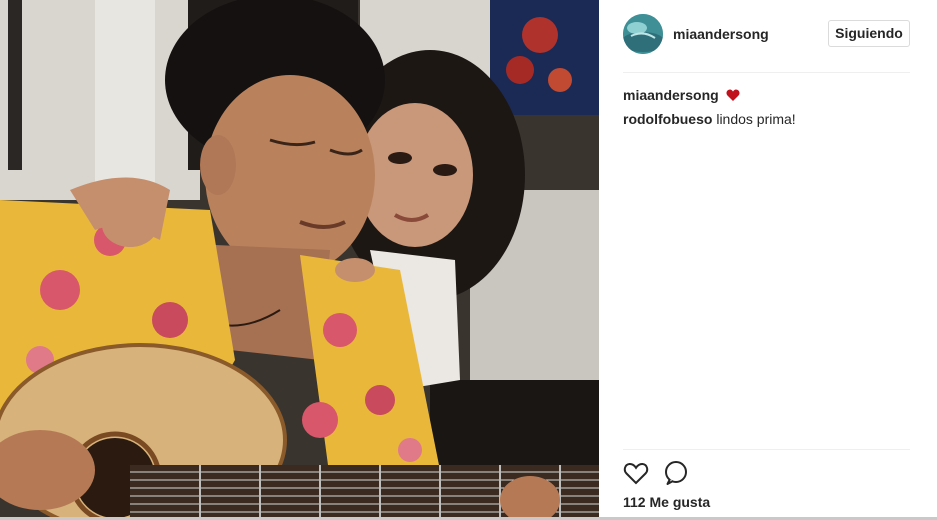  What do you see at coordinates (667, 119) in the screenshot?
I see `comment-author: rodolfobueso` at bounding box center [667, 119].